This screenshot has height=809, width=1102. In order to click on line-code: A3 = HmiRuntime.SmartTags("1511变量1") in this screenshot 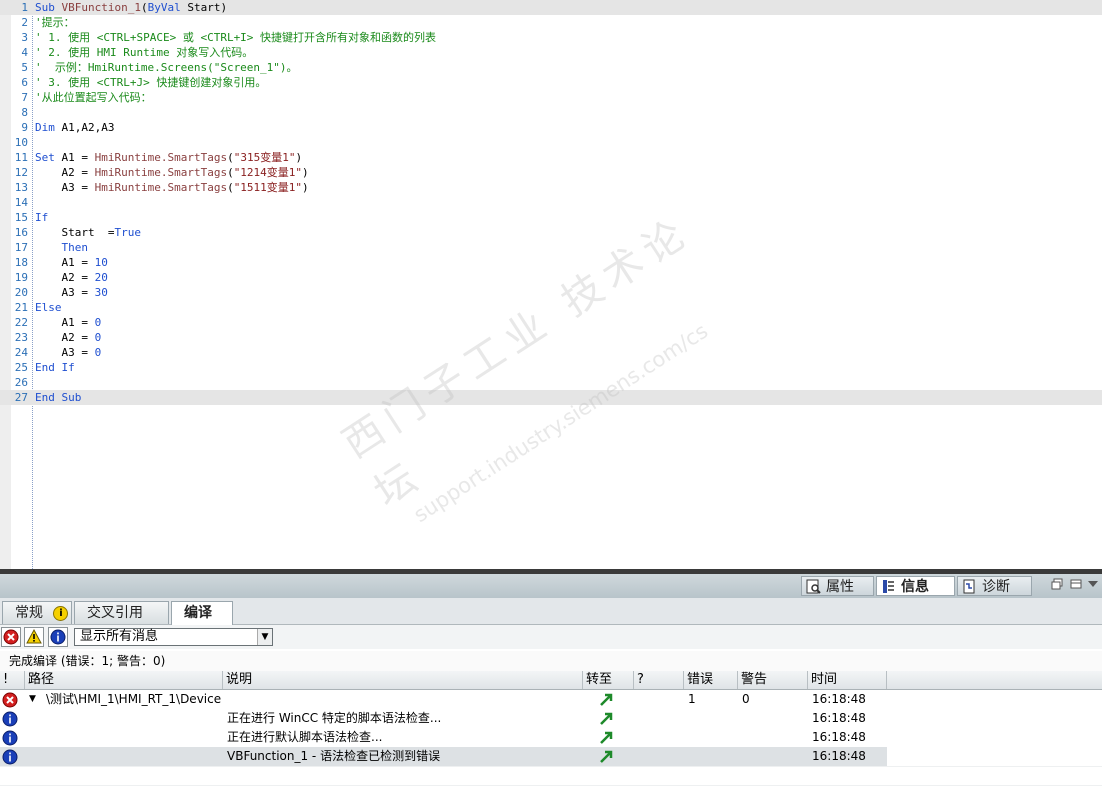, I will do `click(171, 187)`.